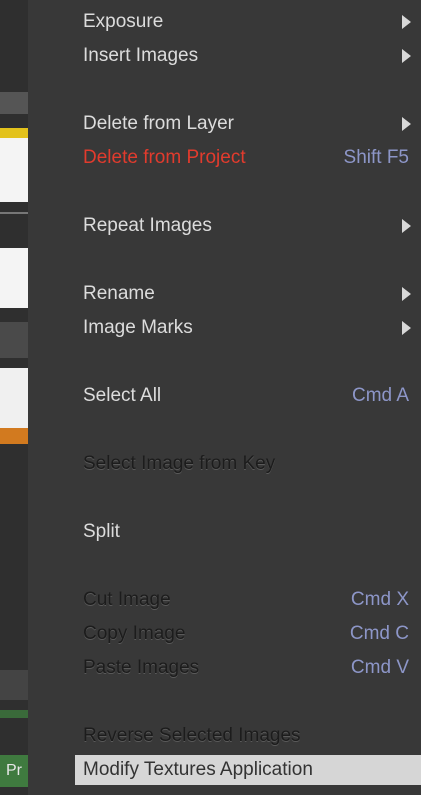 Image resolution: width=421 pixels, height=795 pixels. Describe the element at coordinates (380, 395) in the screenshot. I see `shortcut-label: Cmd A` at that location.